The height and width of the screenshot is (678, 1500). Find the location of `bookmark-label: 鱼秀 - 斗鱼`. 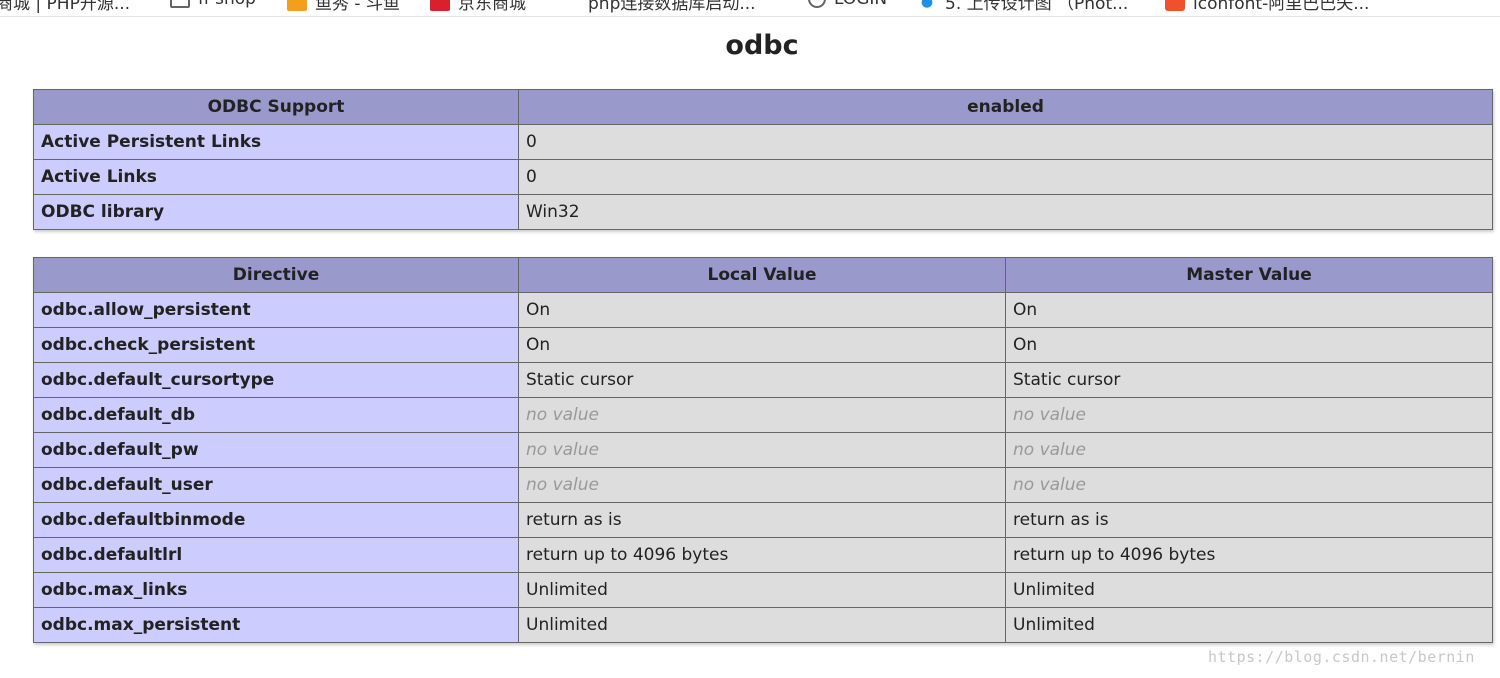

bookmark-label: 鱼秀 - 斗鱼 is located at coordinates (357, 7).